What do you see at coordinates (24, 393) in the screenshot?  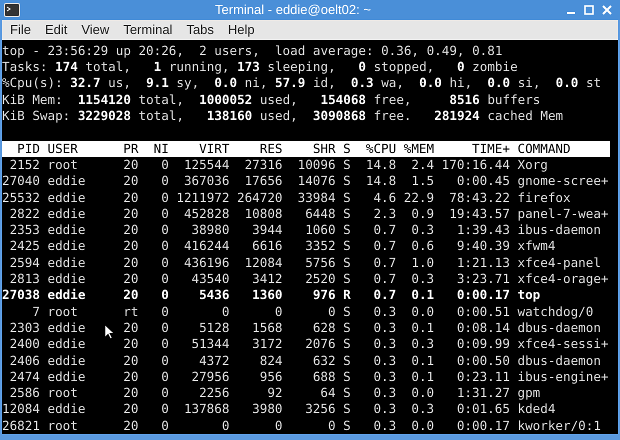 I see `table-cell-text: 2586` at bounding box center [24, 393].